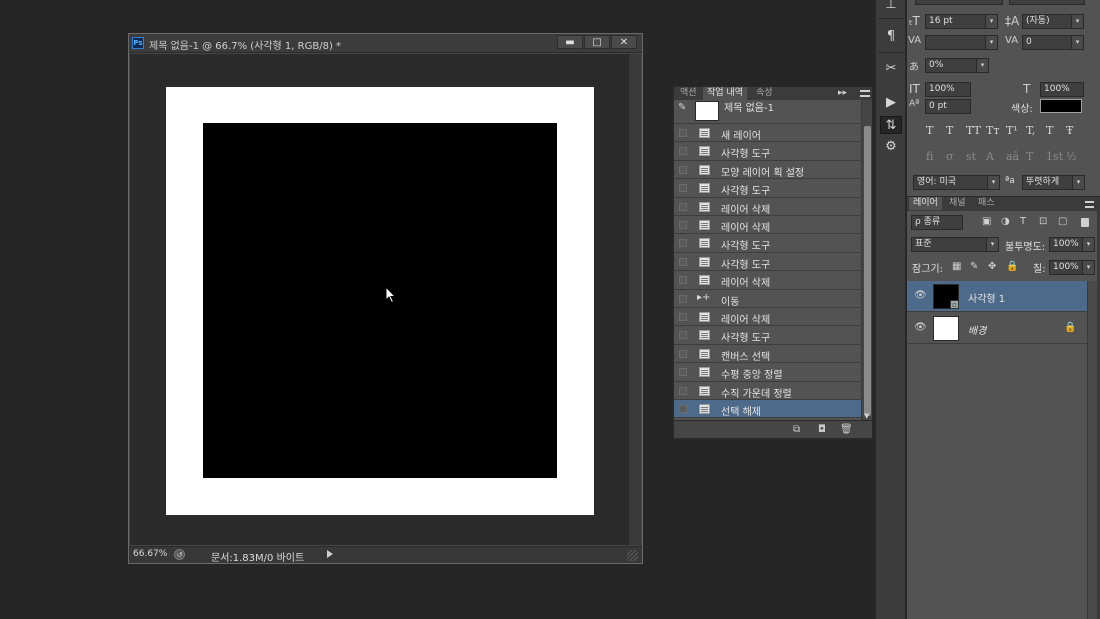 This screenshot has height=619, width=1100. I want to click on layer-filter-icon: ▣, so click(986, 221).